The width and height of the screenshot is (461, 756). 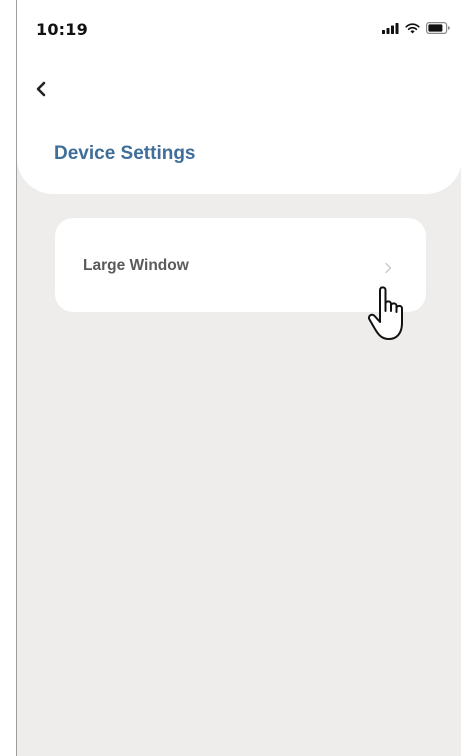 I want to click on wifi-icon, so click(x=412, y=28).